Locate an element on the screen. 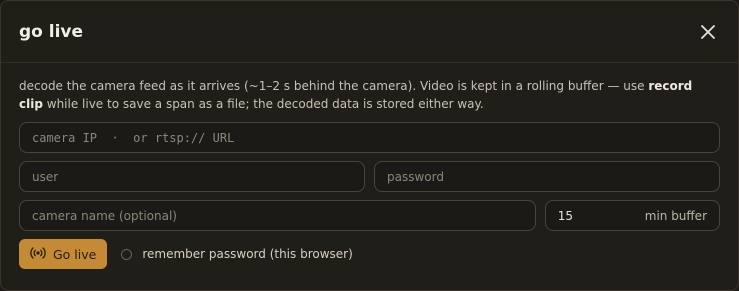 The height and width of the screenshot is (291, 739). dialog-title: go live is located at coordinates (51, 31).